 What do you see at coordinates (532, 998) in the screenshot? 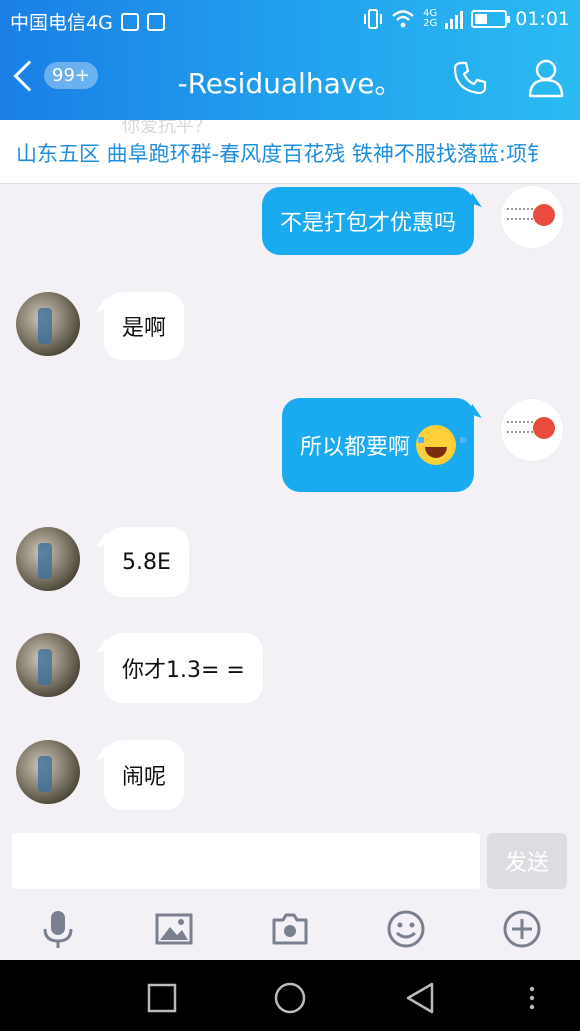
I see `overflow-menu-icon` at bounding box center [532, 998].